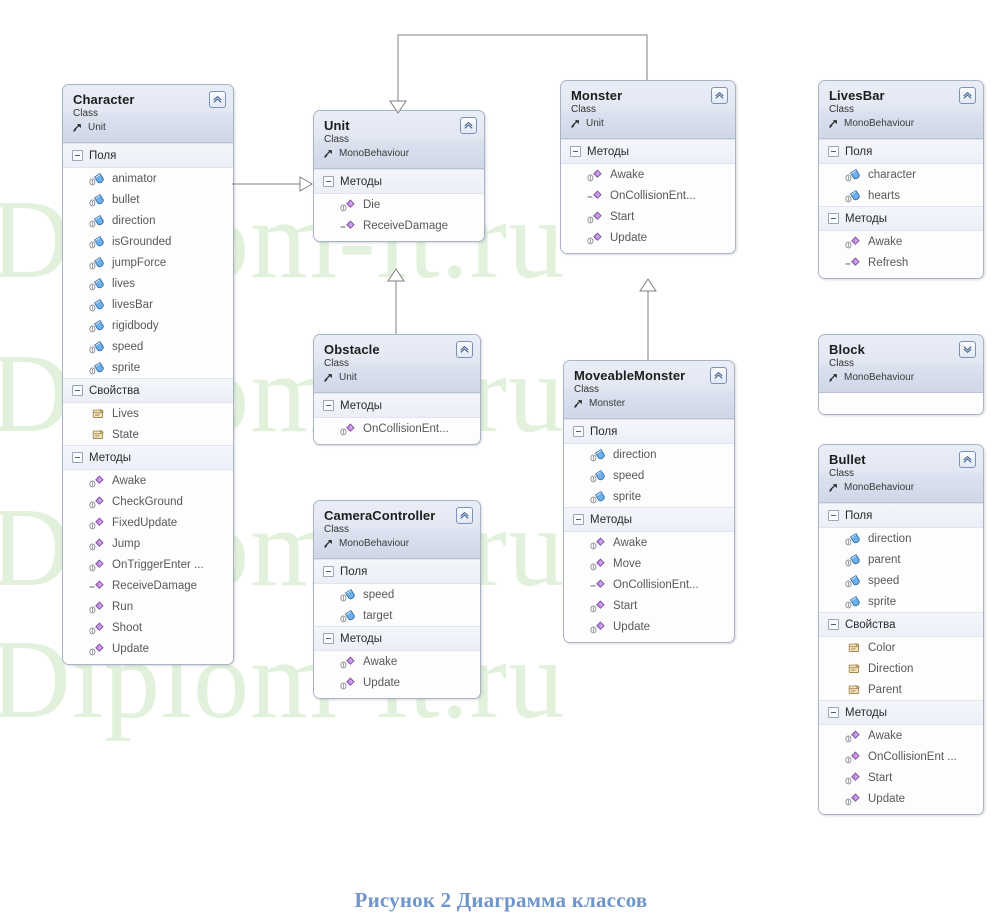  I want to click on class-header-obstacle: Obstacle Class Unit, so click(397, 364).